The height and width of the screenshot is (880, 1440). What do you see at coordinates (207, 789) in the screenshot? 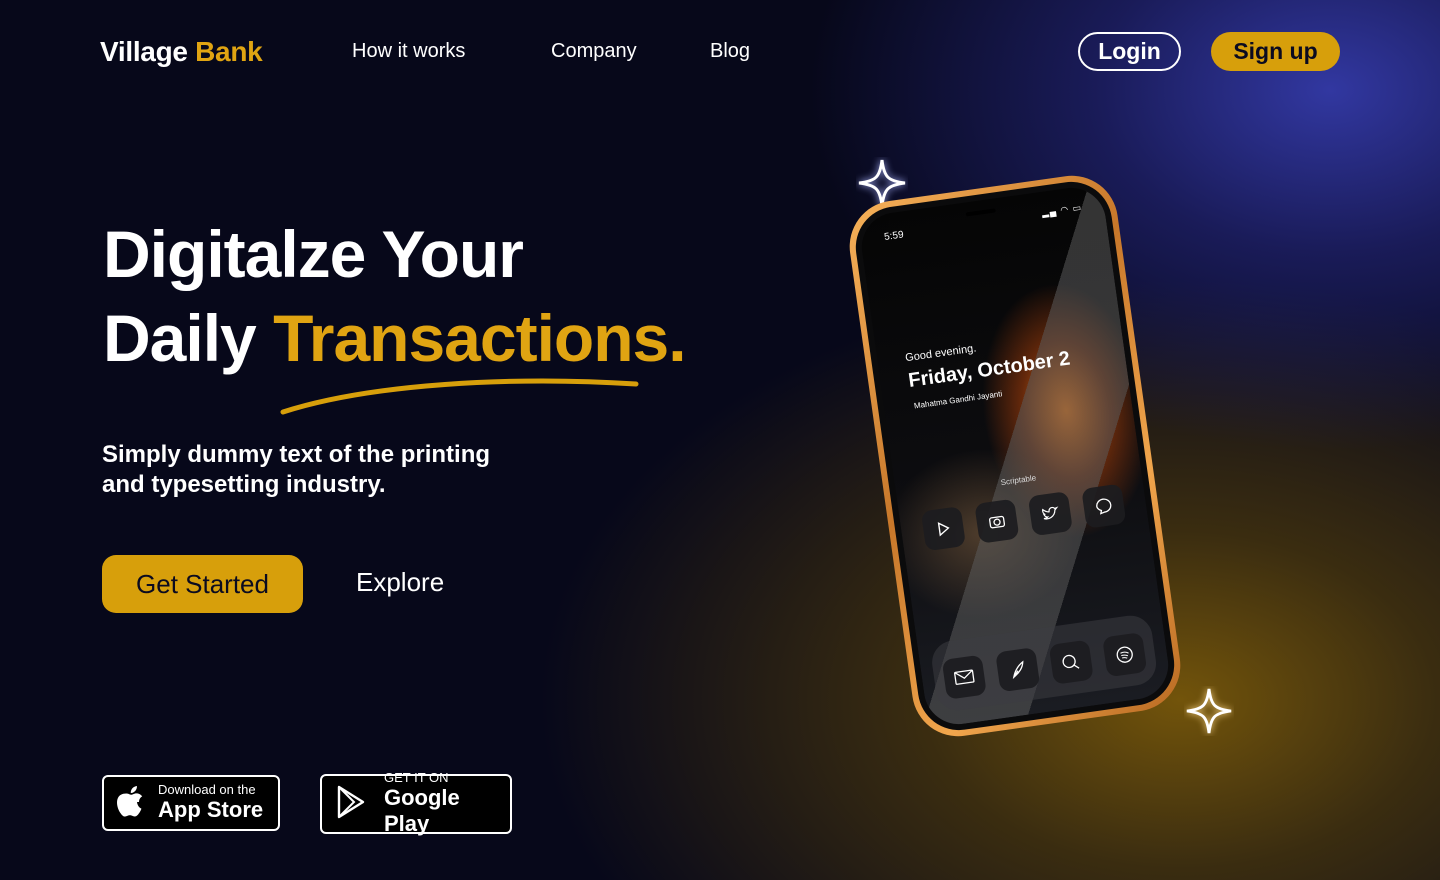
I see `app-store-small-text: Download on the` at bounding box center [207, 789].